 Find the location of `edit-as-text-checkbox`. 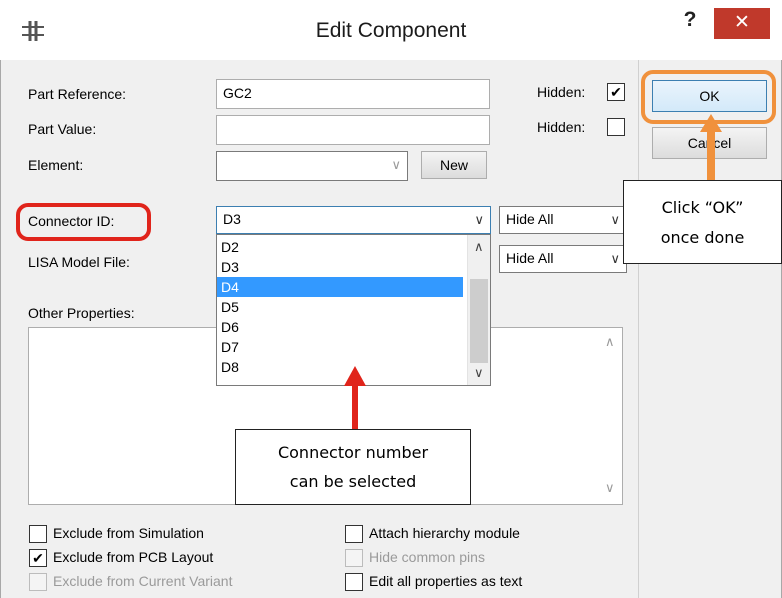

edit-as-text-checkbox is located at coordinates (354, 582).